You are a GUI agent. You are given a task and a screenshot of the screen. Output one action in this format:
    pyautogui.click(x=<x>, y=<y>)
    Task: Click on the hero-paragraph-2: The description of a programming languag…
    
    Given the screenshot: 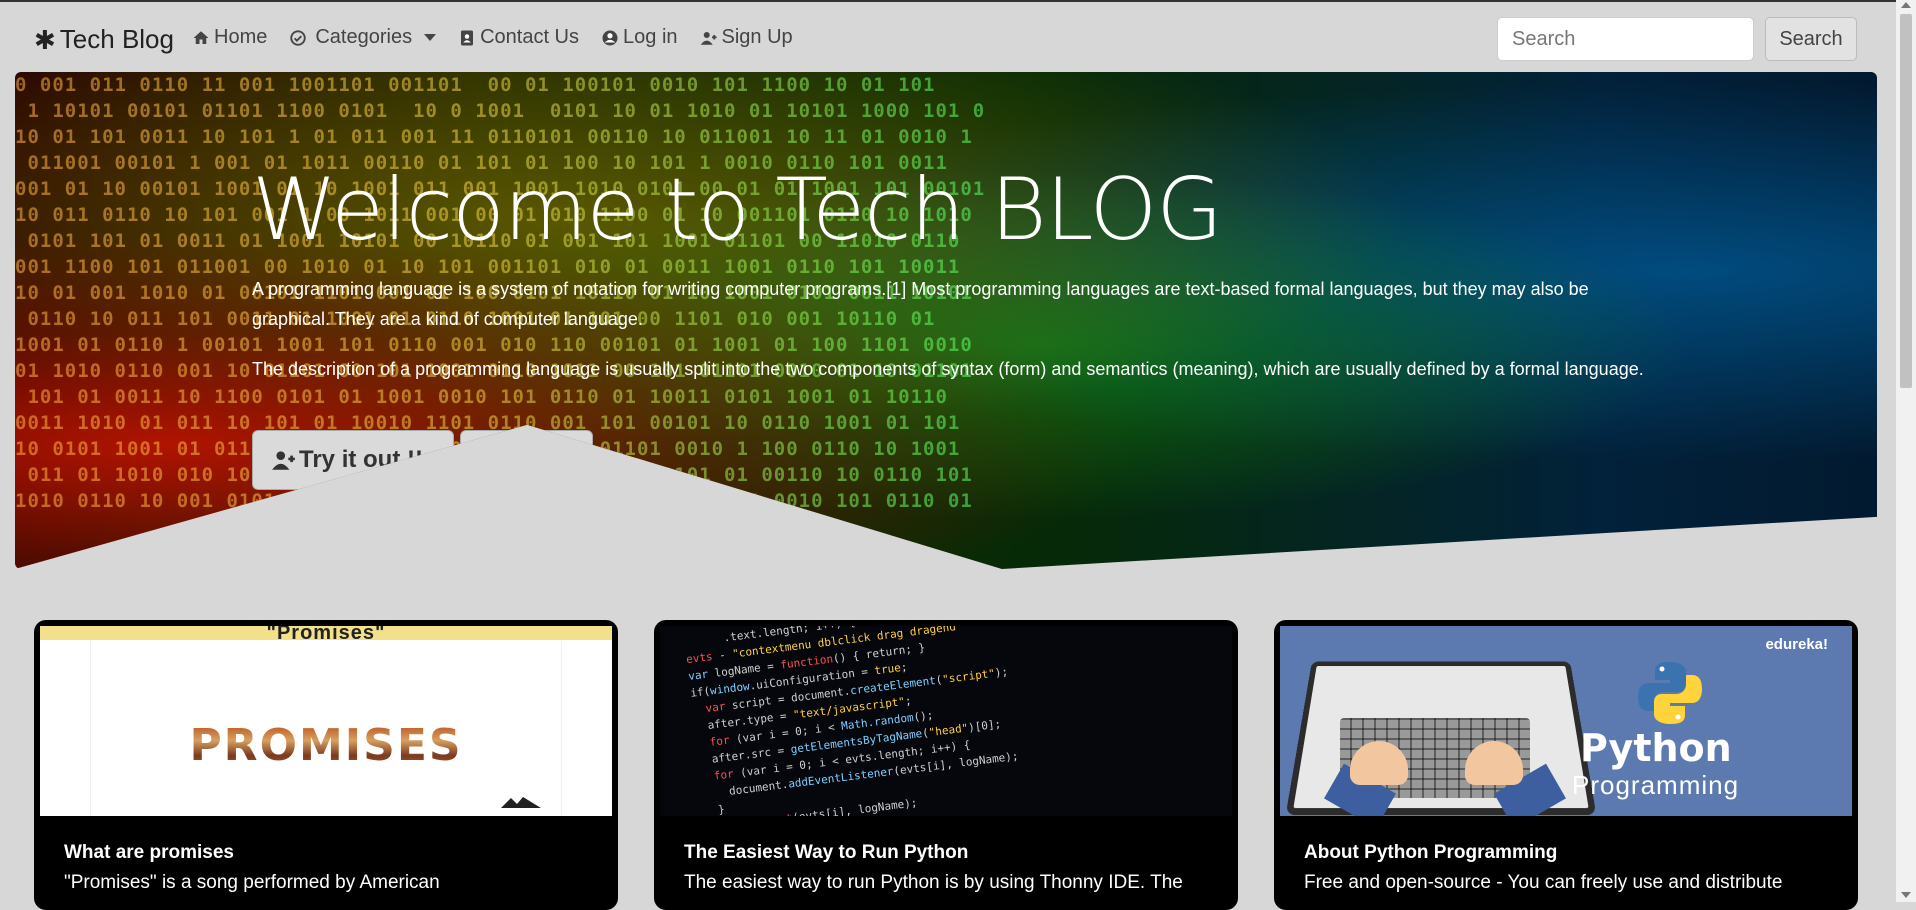 What is the action you would take?
    pyautogui.click(x=948, y=369)
    